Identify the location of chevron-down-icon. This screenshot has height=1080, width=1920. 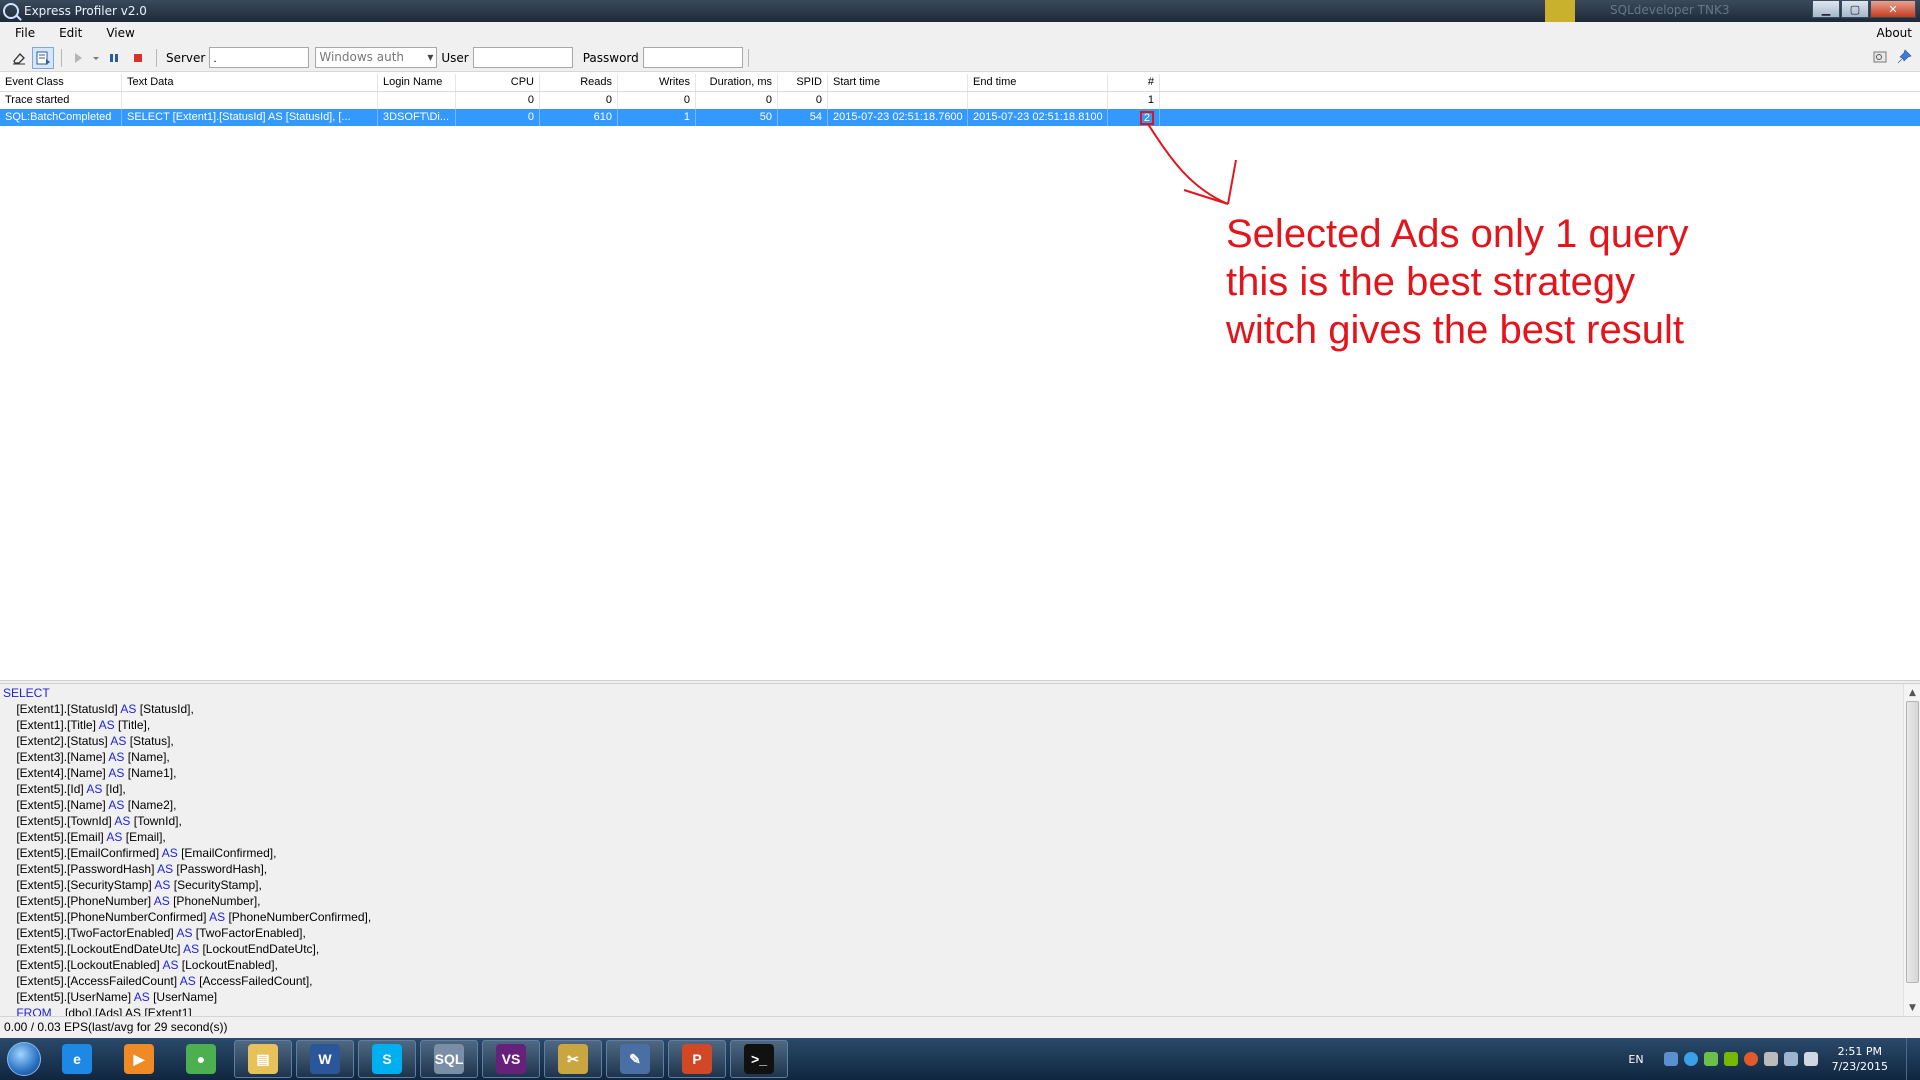
(96, 58).